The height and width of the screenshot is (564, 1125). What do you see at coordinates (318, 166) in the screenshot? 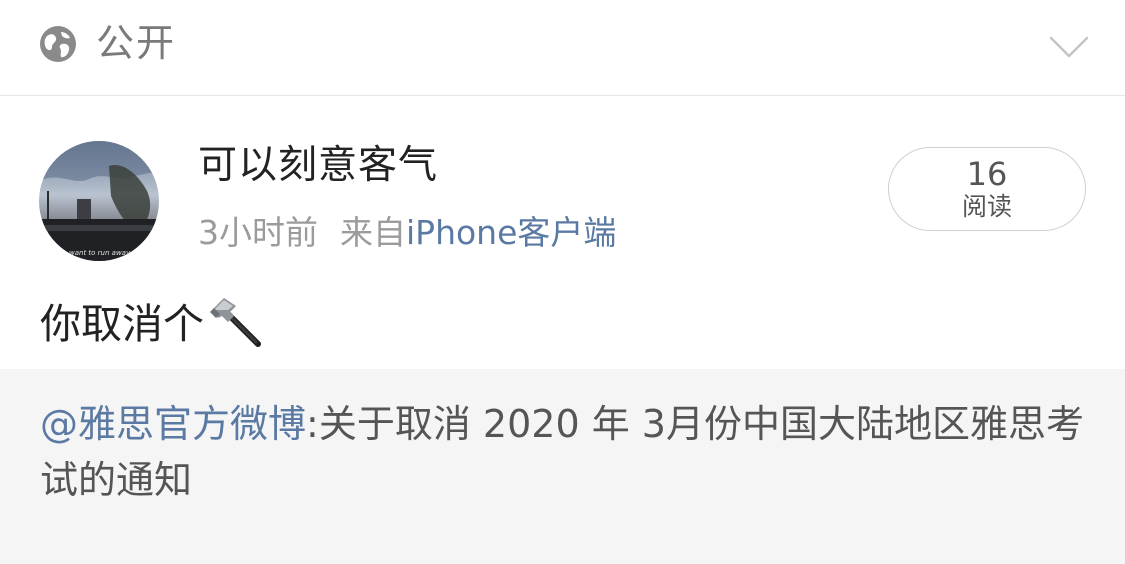
I see `author-name: 可以刻意客气` at bounding box center [318, 166].